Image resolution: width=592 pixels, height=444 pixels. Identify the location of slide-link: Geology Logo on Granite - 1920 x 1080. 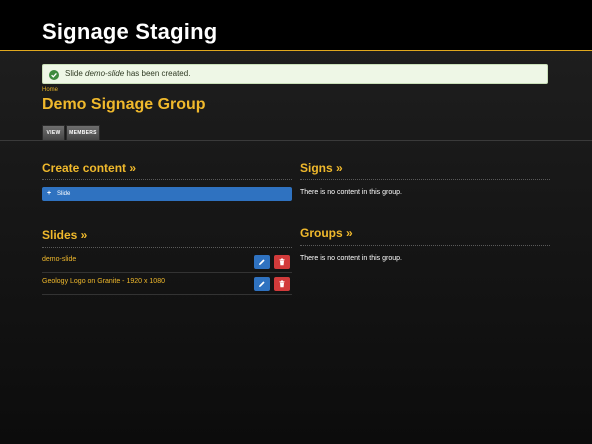
(103, 281).